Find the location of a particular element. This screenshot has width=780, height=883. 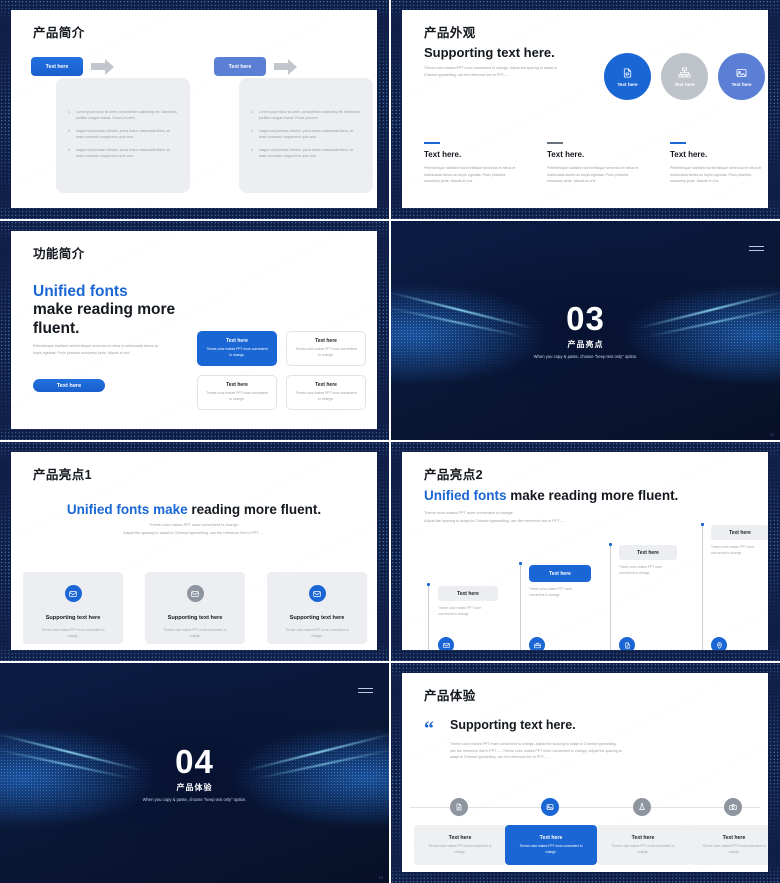

page-number: 15 is located at coordinates (380, 877).